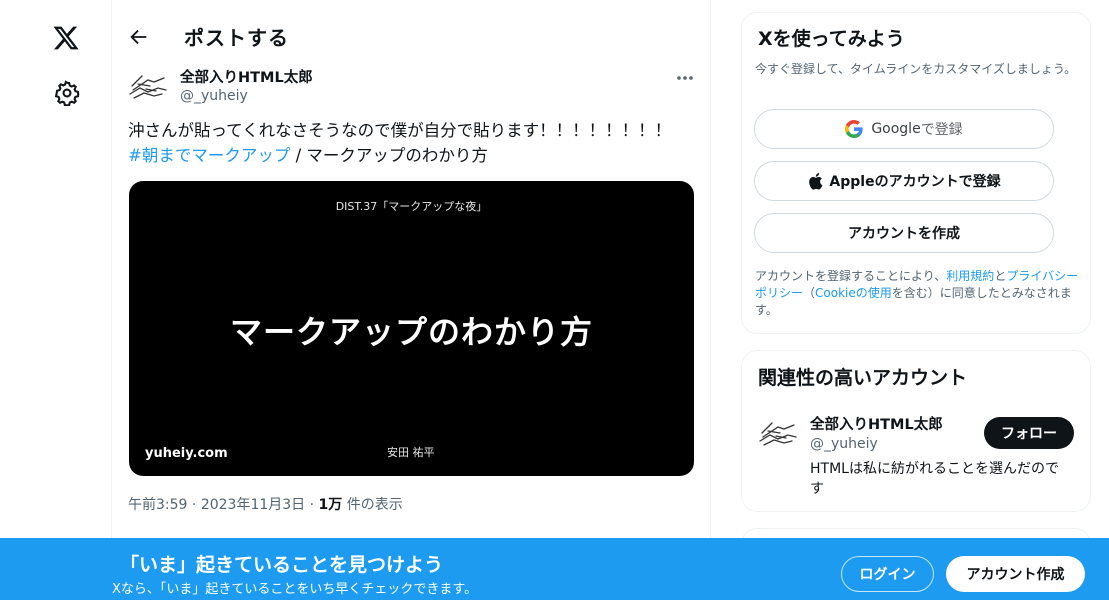  I want to click on x-logo-icon, so click(66, 38).